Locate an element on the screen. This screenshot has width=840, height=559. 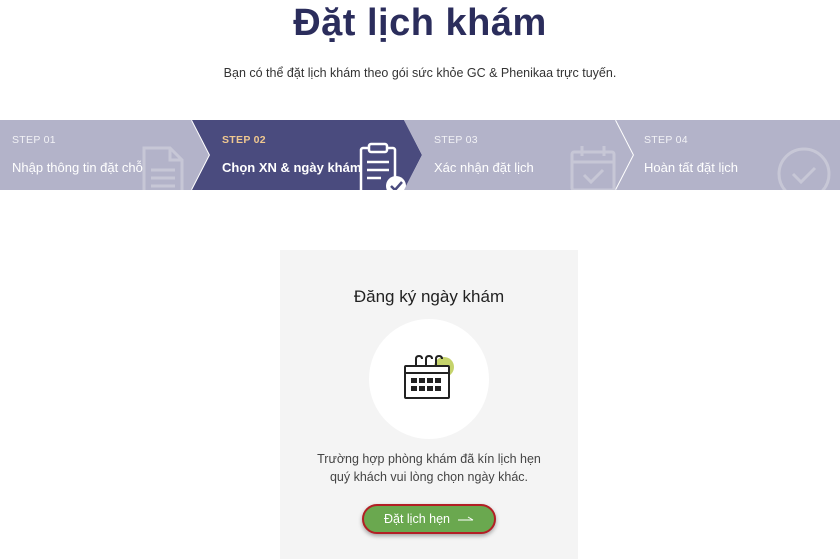
step-3-number: STEP 03 is located at coordinates (456, 140).